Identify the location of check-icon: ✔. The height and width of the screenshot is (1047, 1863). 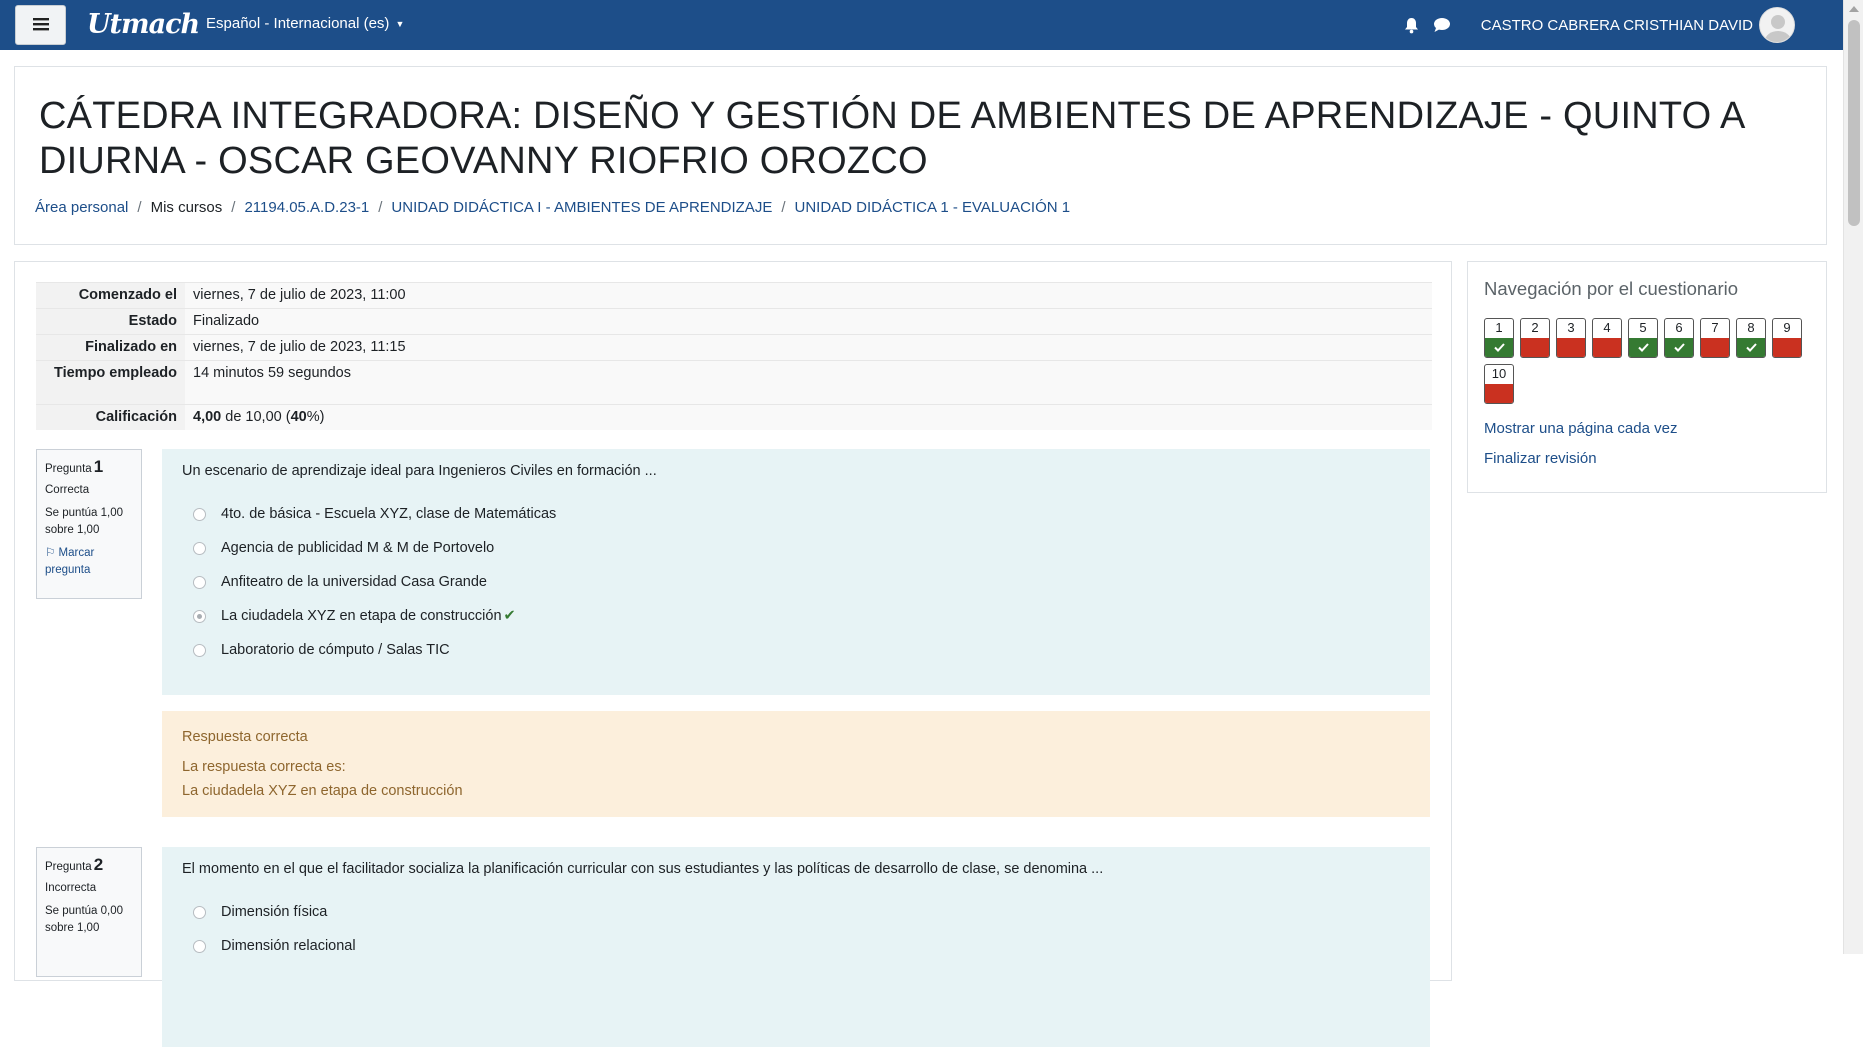
(509, 616).